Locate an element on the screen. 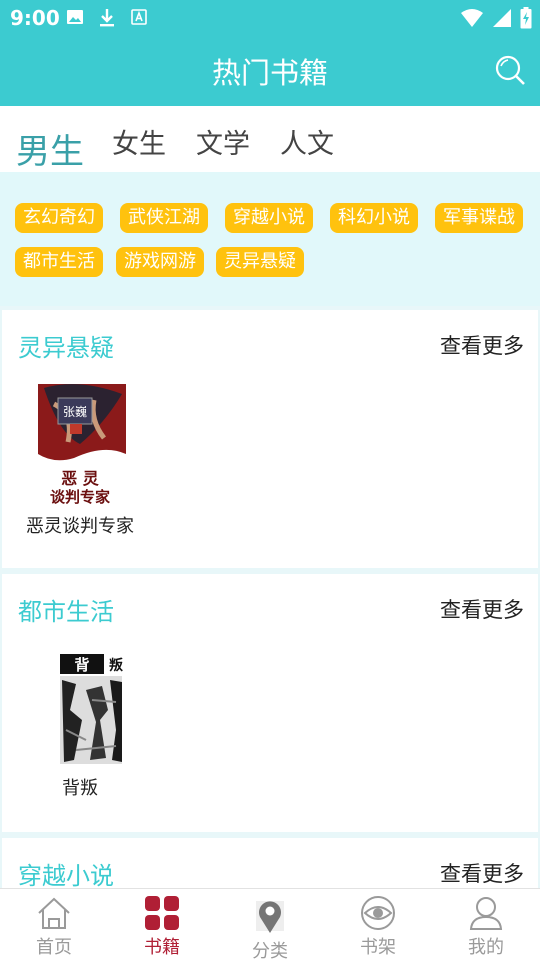 The image size is (540, 960). status-time: 9:00 is located at coordinates (35, 18).